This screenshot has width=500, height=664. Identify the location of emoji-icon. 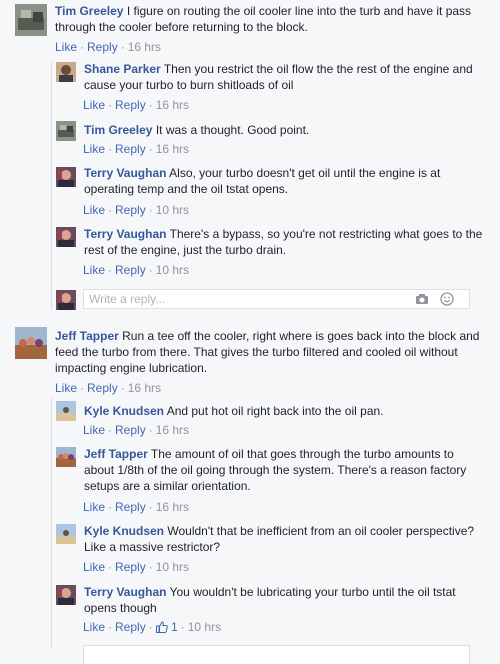
(447, 299).